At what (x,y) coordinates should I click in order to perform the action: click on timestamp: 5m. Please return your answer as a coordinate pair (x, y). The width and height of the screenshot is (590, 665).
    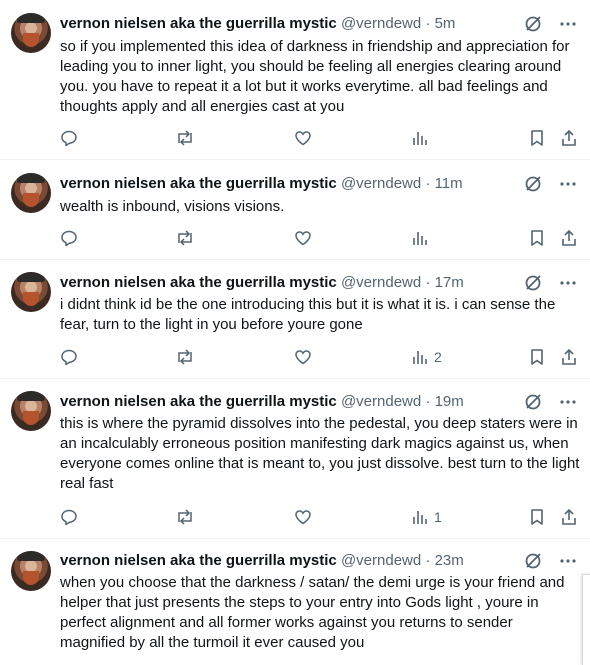
    Looking at the image, I should click on (445, 23).